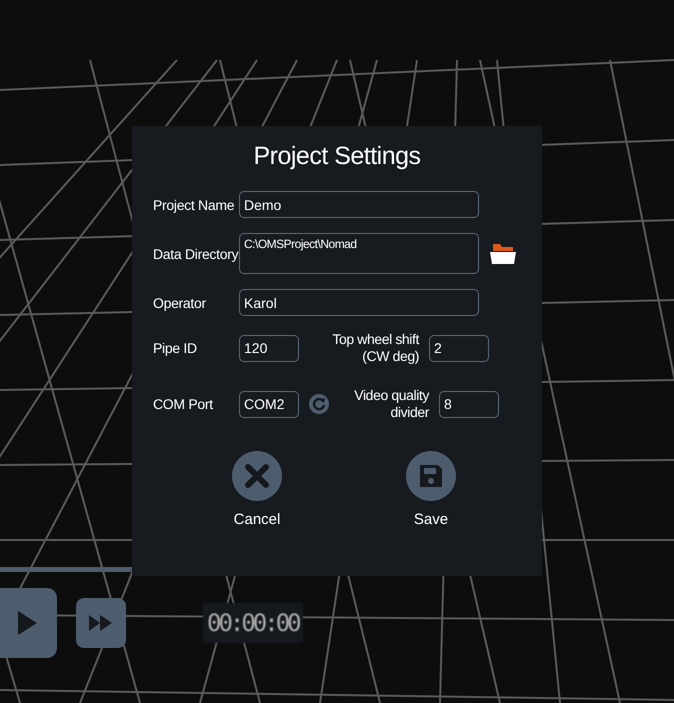 Image resolution: width=674 pixels, height=703 pixels. I want to click on data-directory-field: C:\OMSProject\Nomad, so click(359, 253).